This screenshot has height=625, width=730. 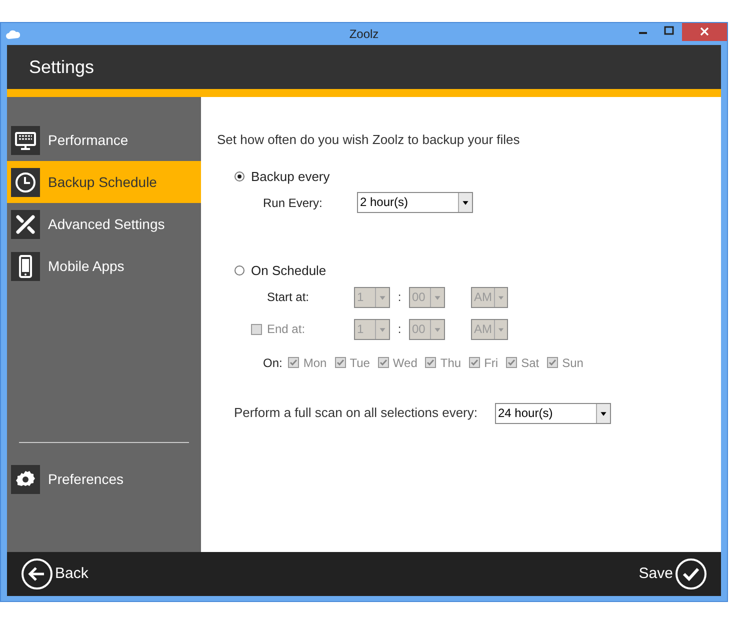 What do you see at coordinates (415, 202) in the screenshot?
I see `interval-dropdown: 2 hour(s)` at bounding box center [415, 202].